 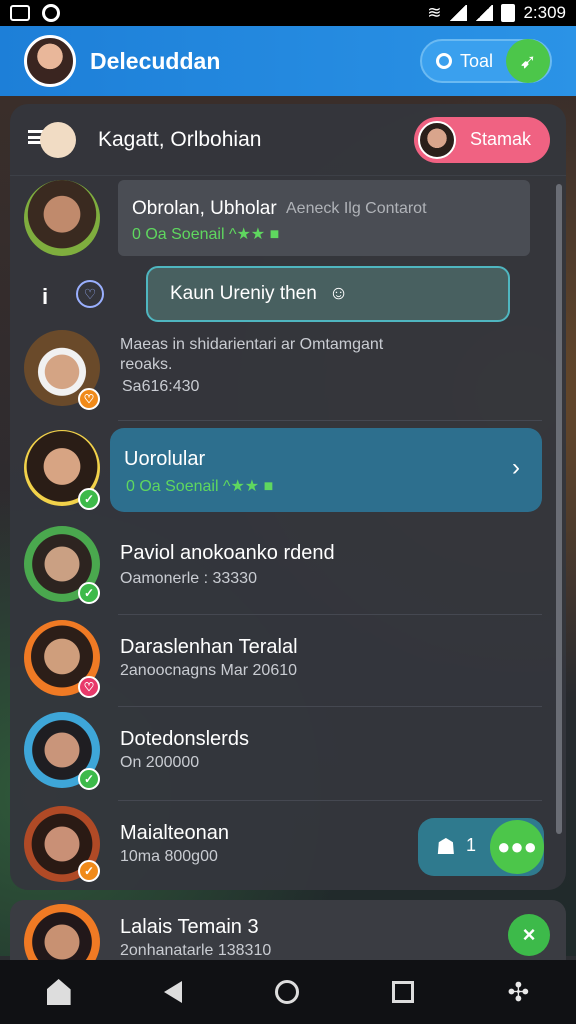 What do you see at coordinates (288, 140) in the screenshot?
I see `panel-header: Kagatt, Orlbohian Stamak` at bounding box center [288, 140].